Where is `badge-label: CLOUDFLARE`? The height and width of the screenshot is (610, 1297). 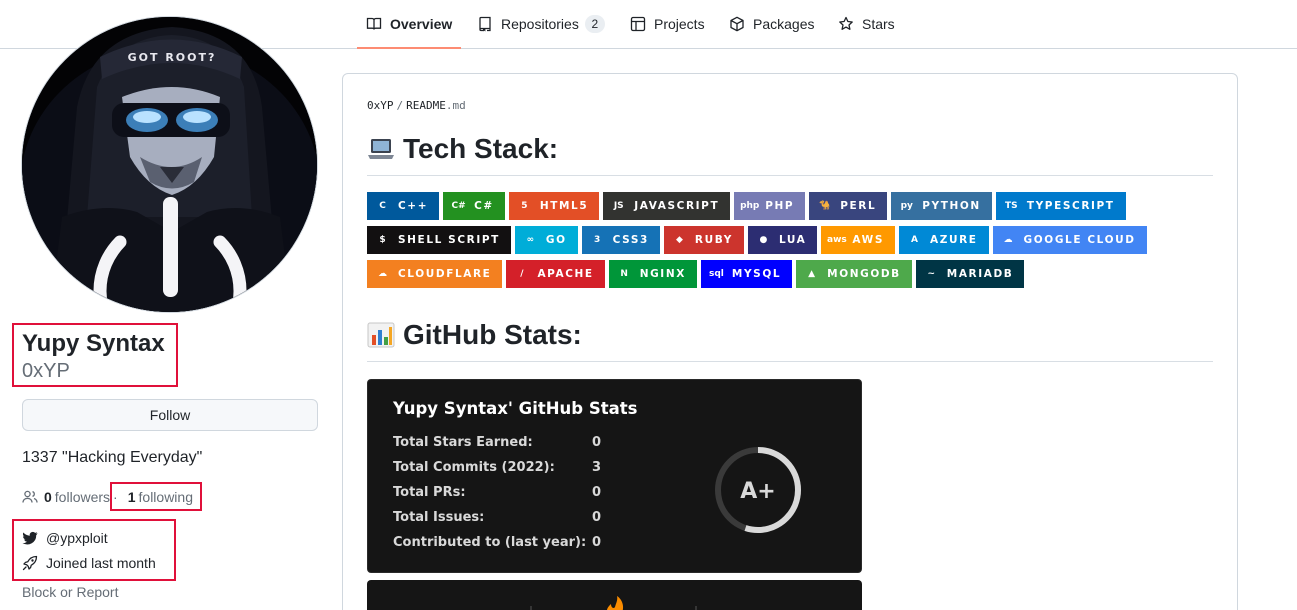 badge-label: CLOUDFLARE is located at coordinates (445, 274).